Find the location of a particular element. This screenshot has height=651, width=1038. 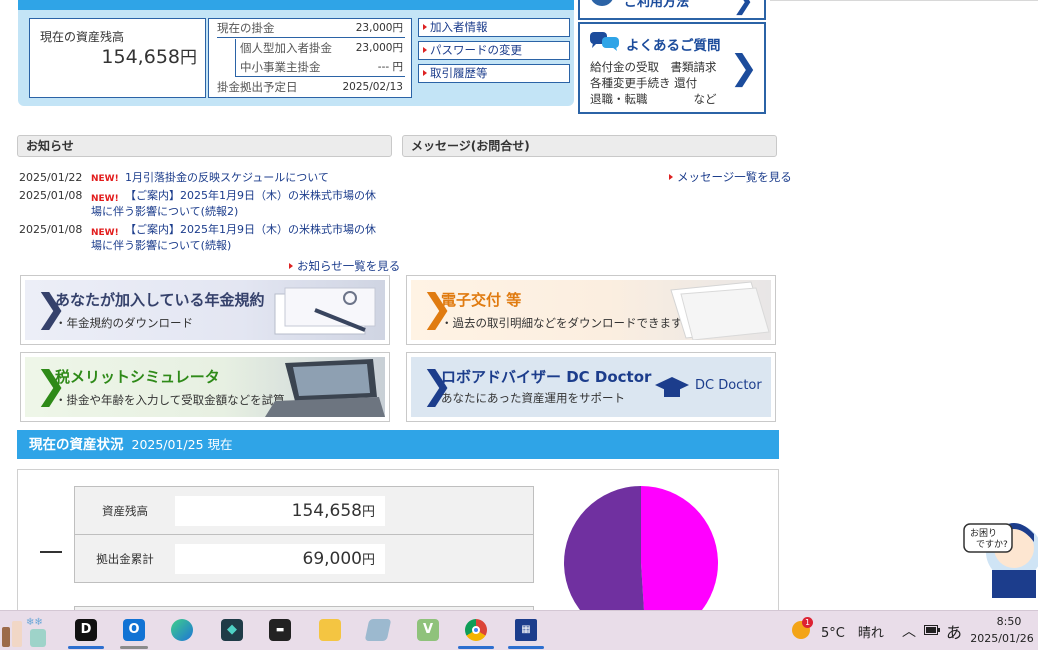

faq-line: 各種変更手続き 還付 is located at coordinates (644, 83).